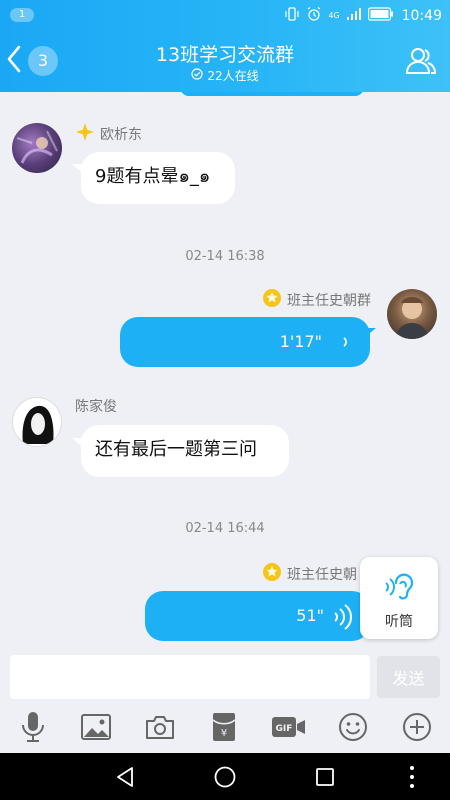  Describe the element at coordinates (272, 94) in the screenshot. I see `previous-message-bubble` at that location.